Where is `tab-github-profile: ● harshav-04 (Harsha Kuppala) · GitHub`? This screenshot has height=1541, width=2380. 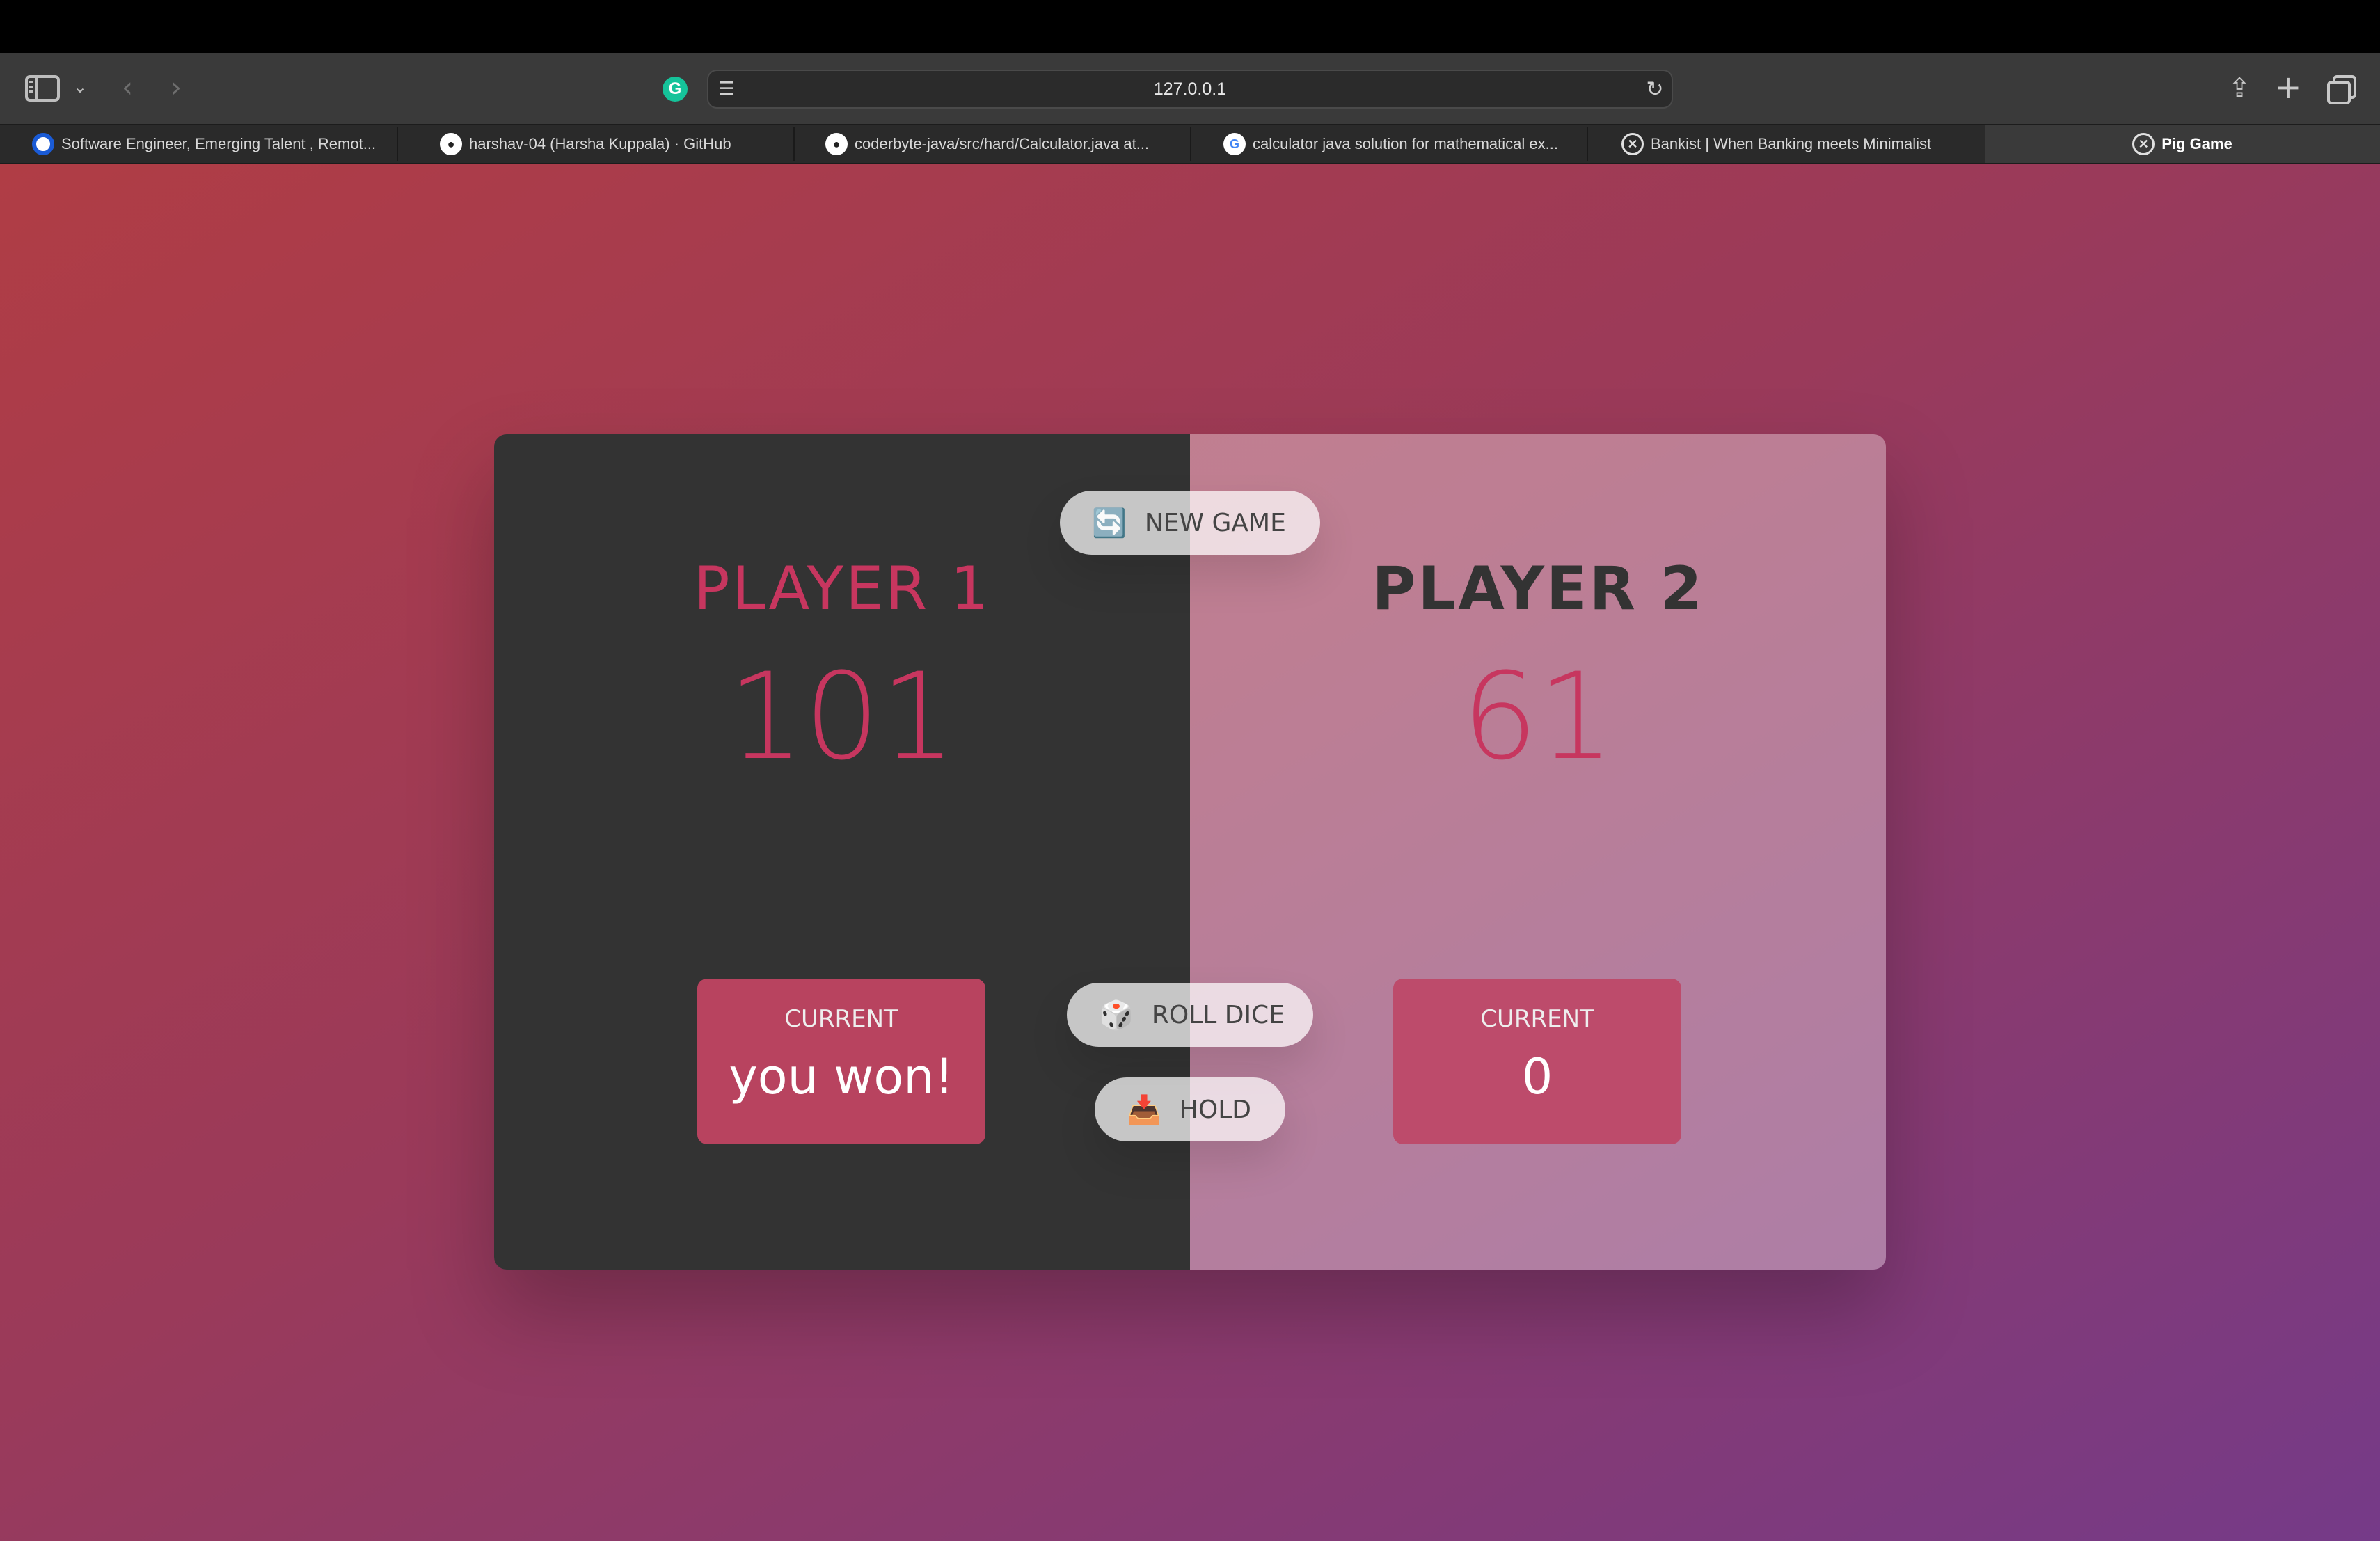 tab-github-profile: ● harshav-04 (Harsha Kuppala) · GitHub is located at coordinates (617, 144).